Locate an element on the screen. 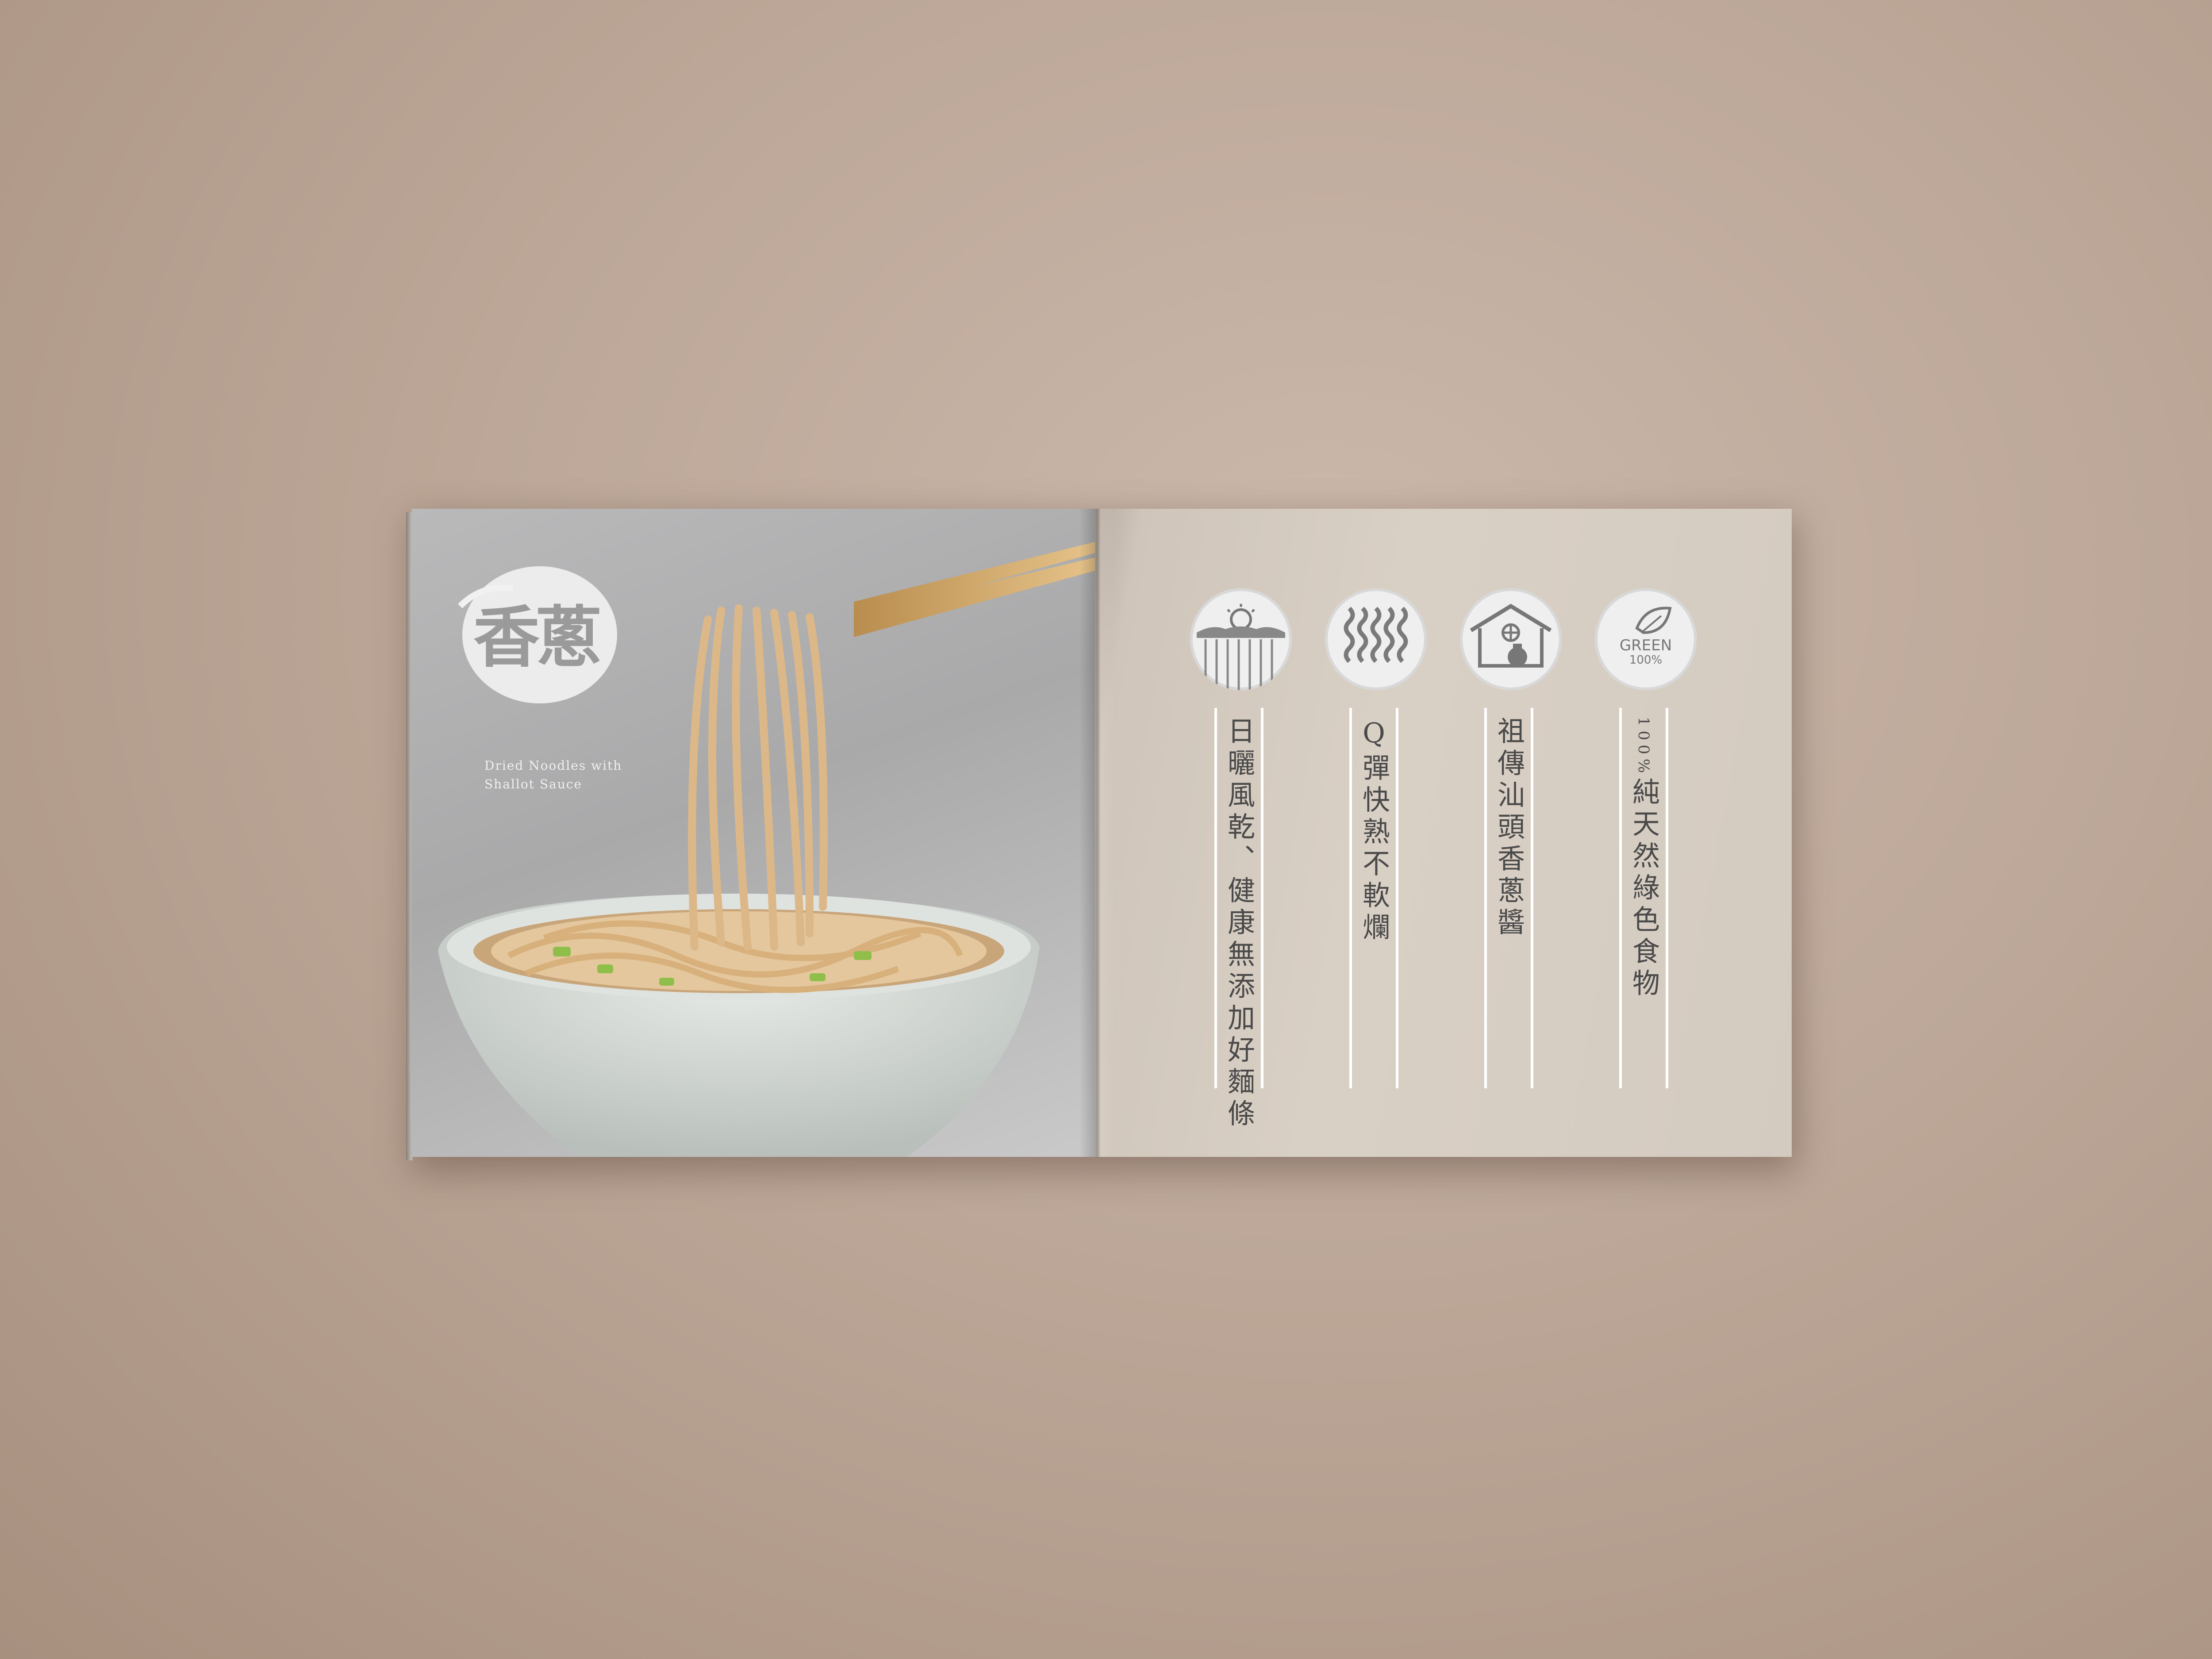 The width and height of the screenshot is (2212, 1659). green-badge-line-1: GREEN is located at coordinates (1646, 645).